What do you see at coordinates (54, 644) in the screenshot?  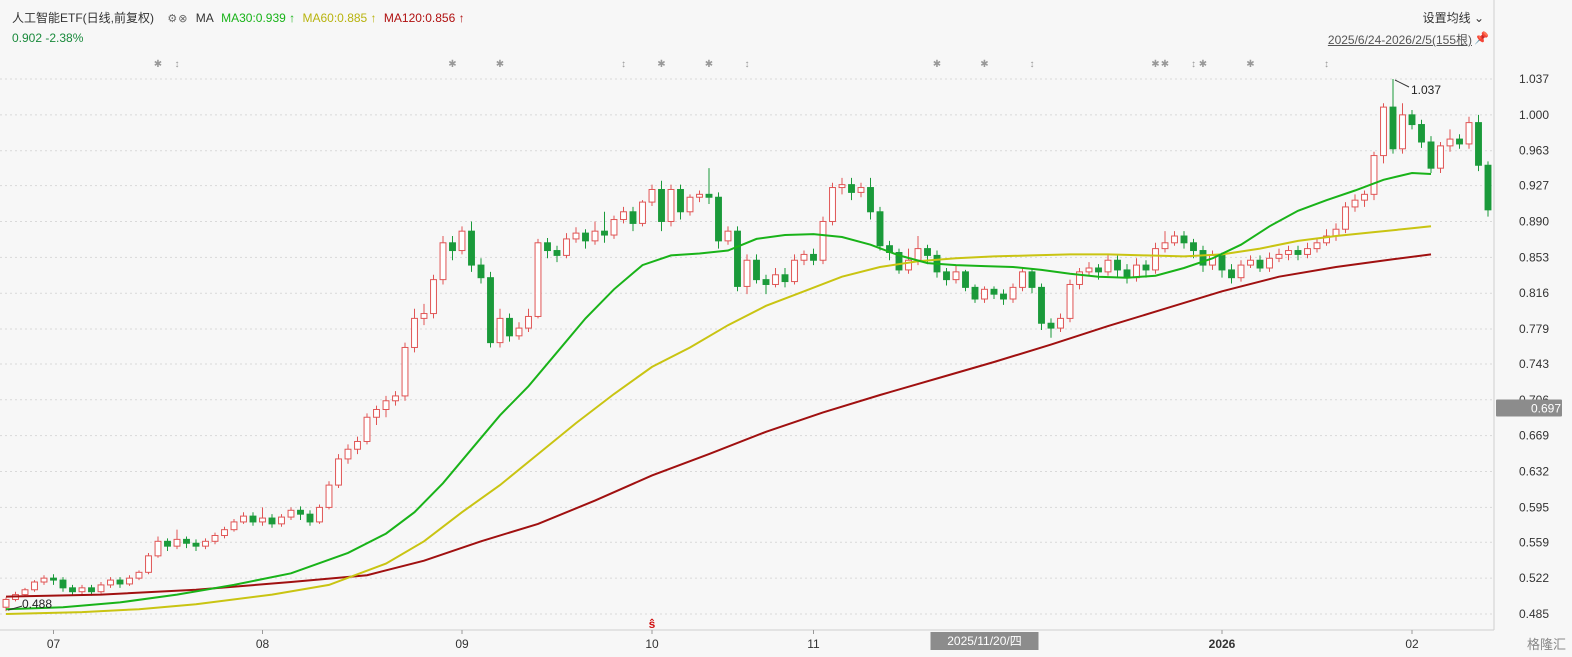 I see `x-tick-label: 07` at bounding box center [54, 644].